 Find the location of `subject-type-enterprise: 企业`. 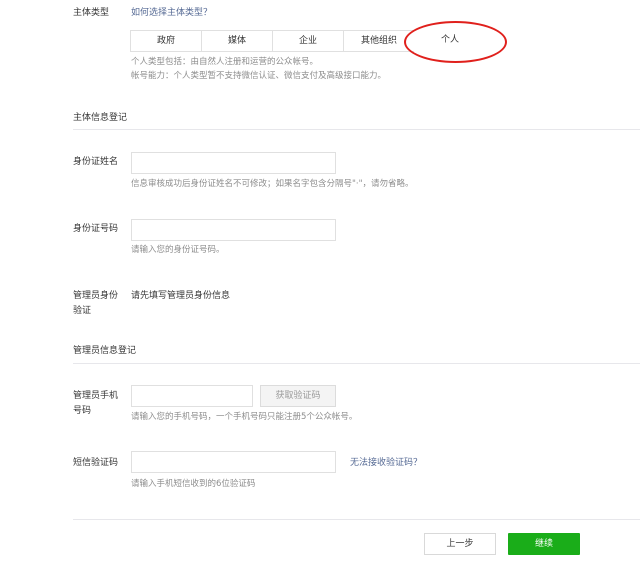

subject-type-enterprise: 企业 is located at coordinates (308, 41).